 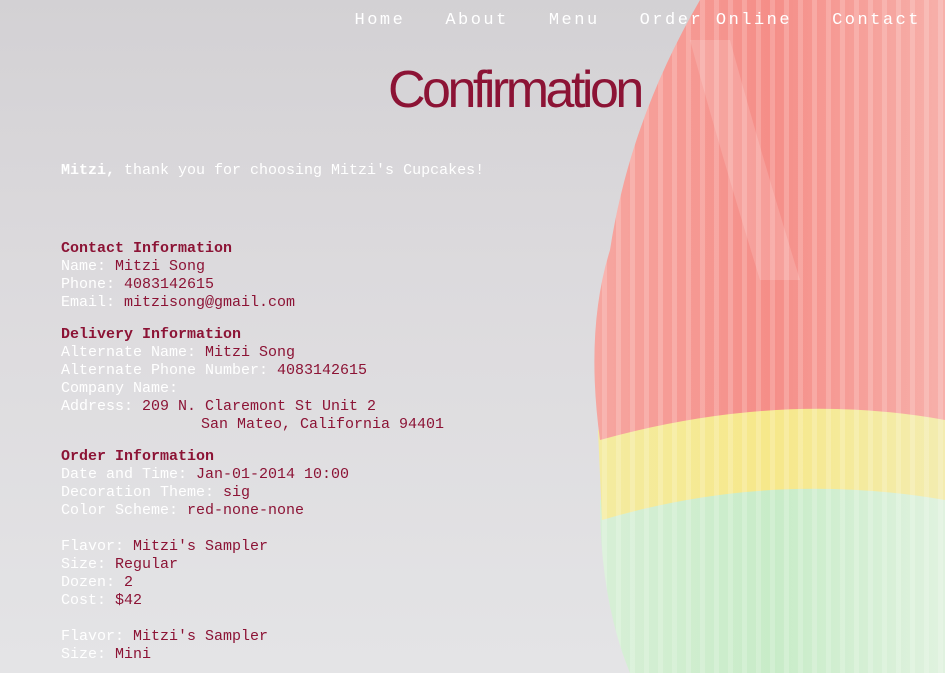 What do you see at coordinates (272, 583) in the screenshot?
I see `dozen-row: Dozen: 2` at bounding box center [272, 583].